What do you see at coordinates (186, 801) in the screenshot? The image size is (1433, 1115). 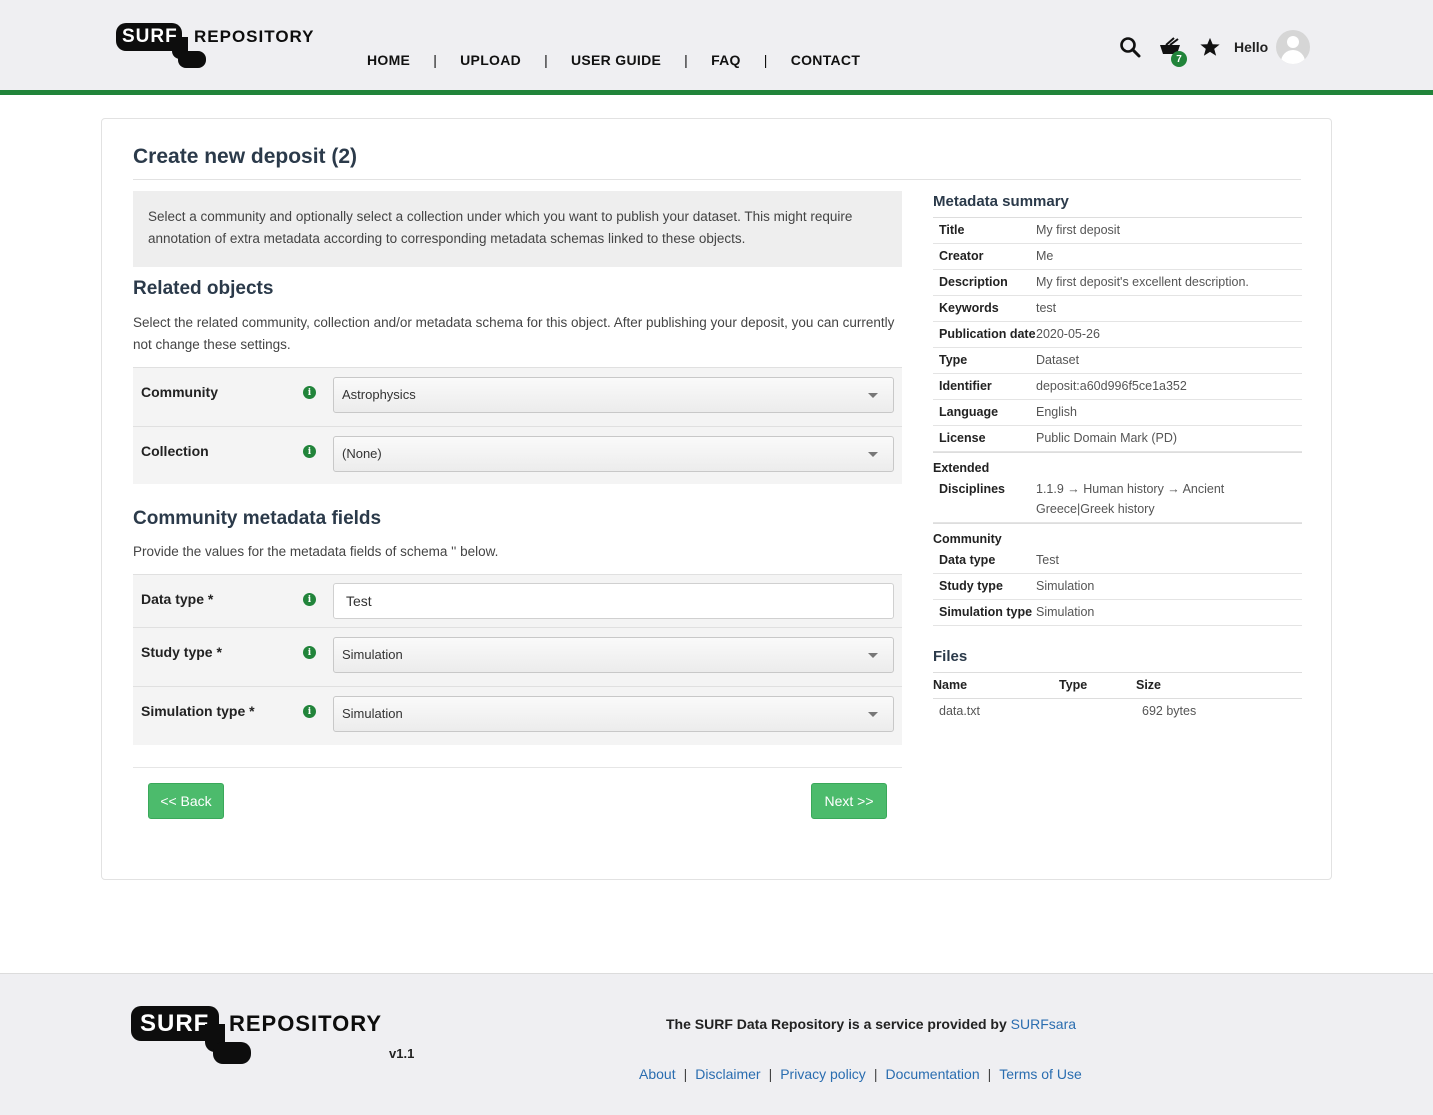 I see `back-button: << Back` at bounding box center [186, 801].